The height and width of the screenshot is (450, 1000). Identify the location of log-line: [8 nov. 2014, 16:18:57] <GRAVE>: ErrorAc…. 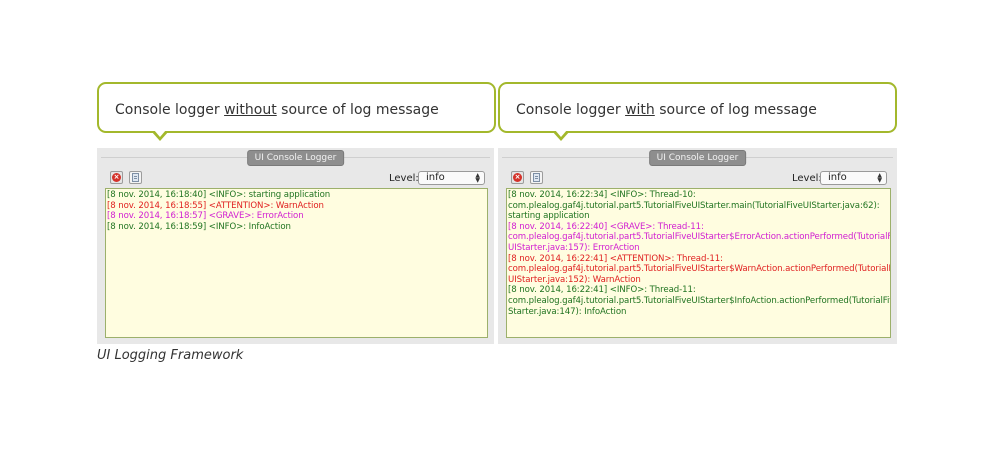
(205, 216).